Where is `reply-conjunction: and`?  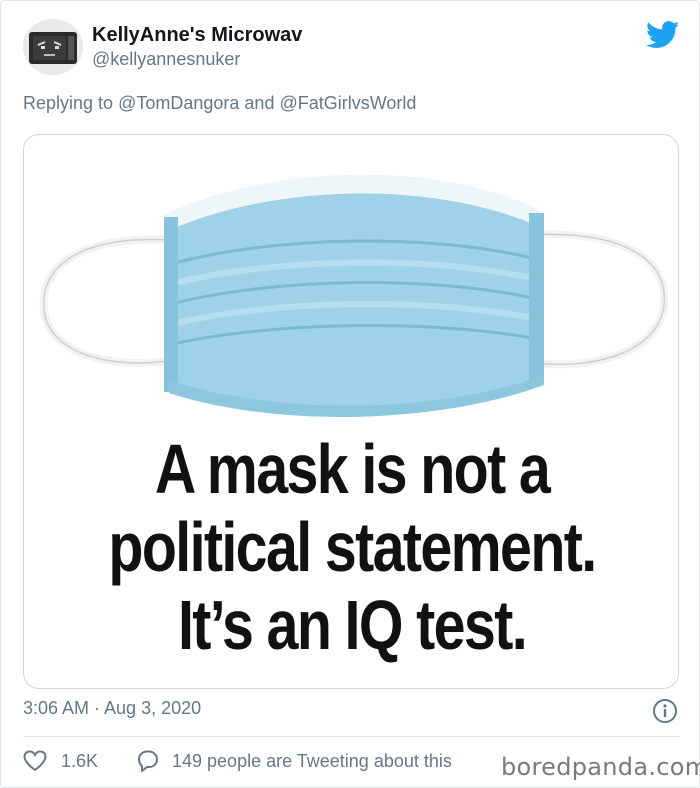
reply-conjunction: and is located at coordinates (259, 103).